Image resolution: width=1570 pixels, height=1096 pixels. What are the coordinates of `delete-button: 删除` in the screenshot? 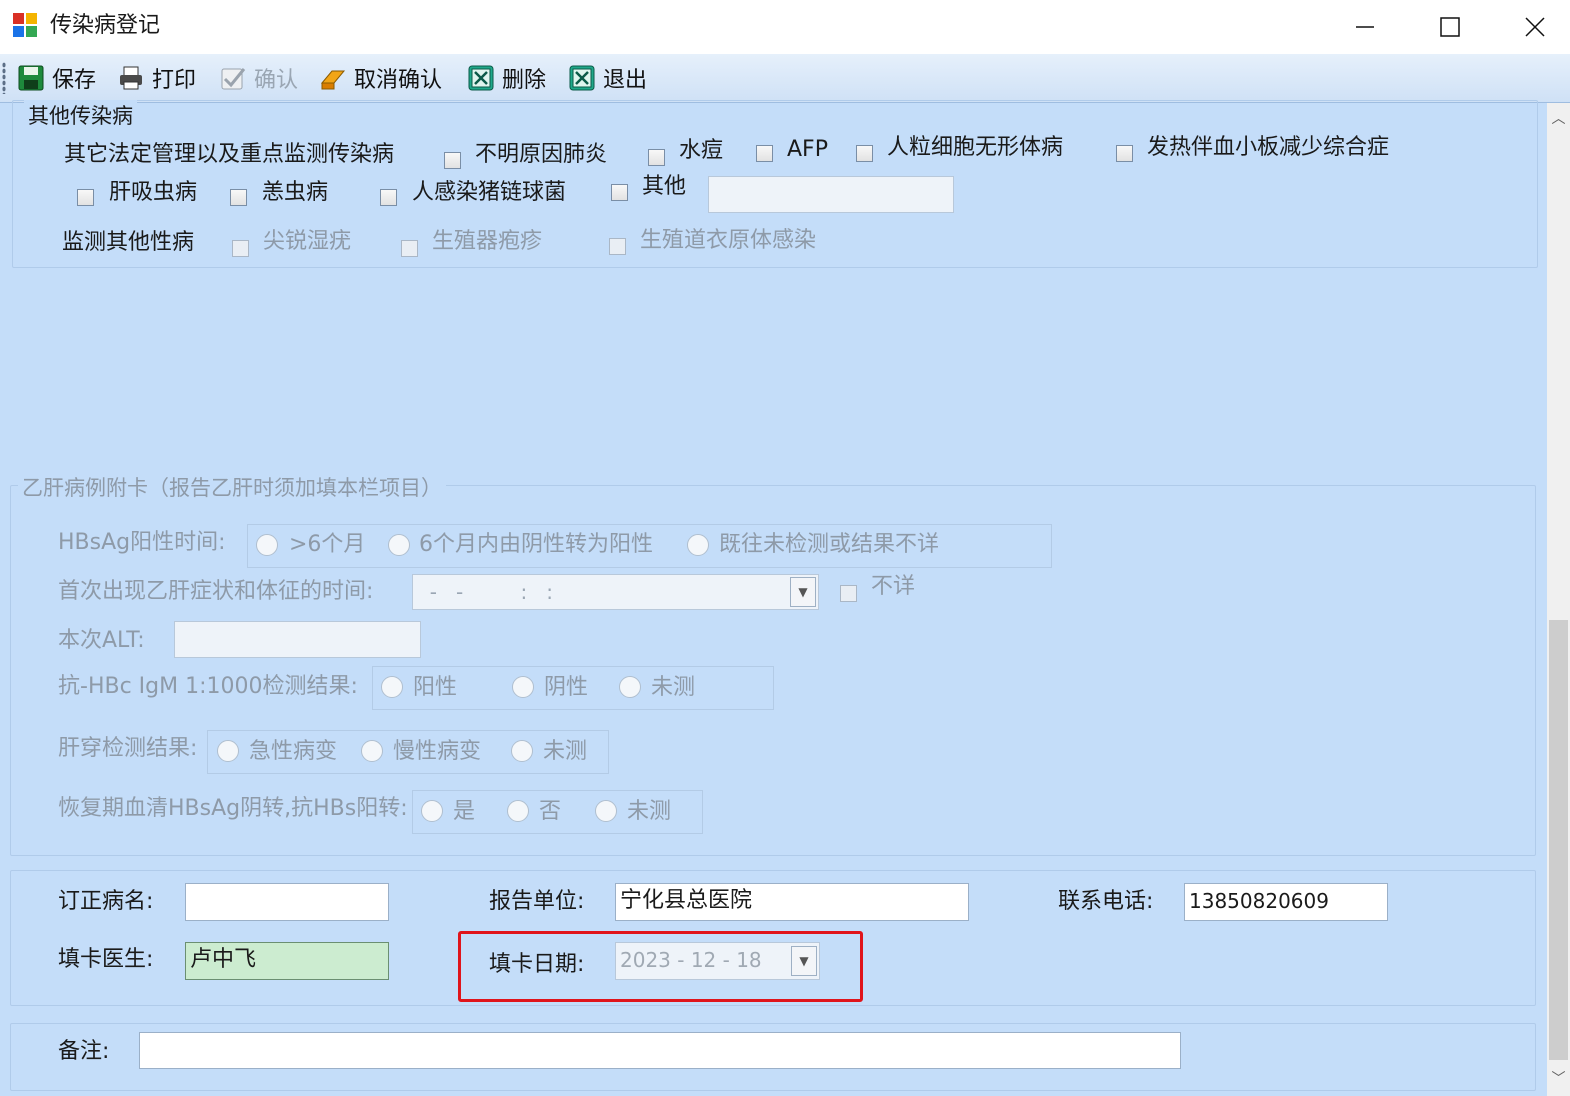 It's located at (507, 78).